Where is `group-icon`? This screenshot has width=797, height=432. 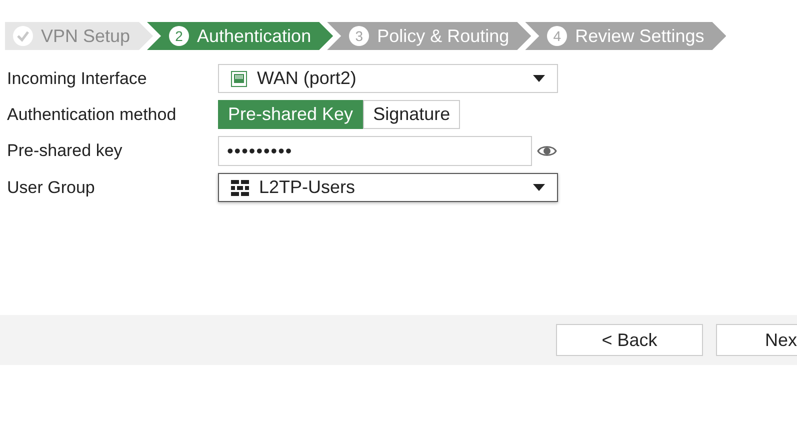 group-icon is located at coordinates (240, 188).